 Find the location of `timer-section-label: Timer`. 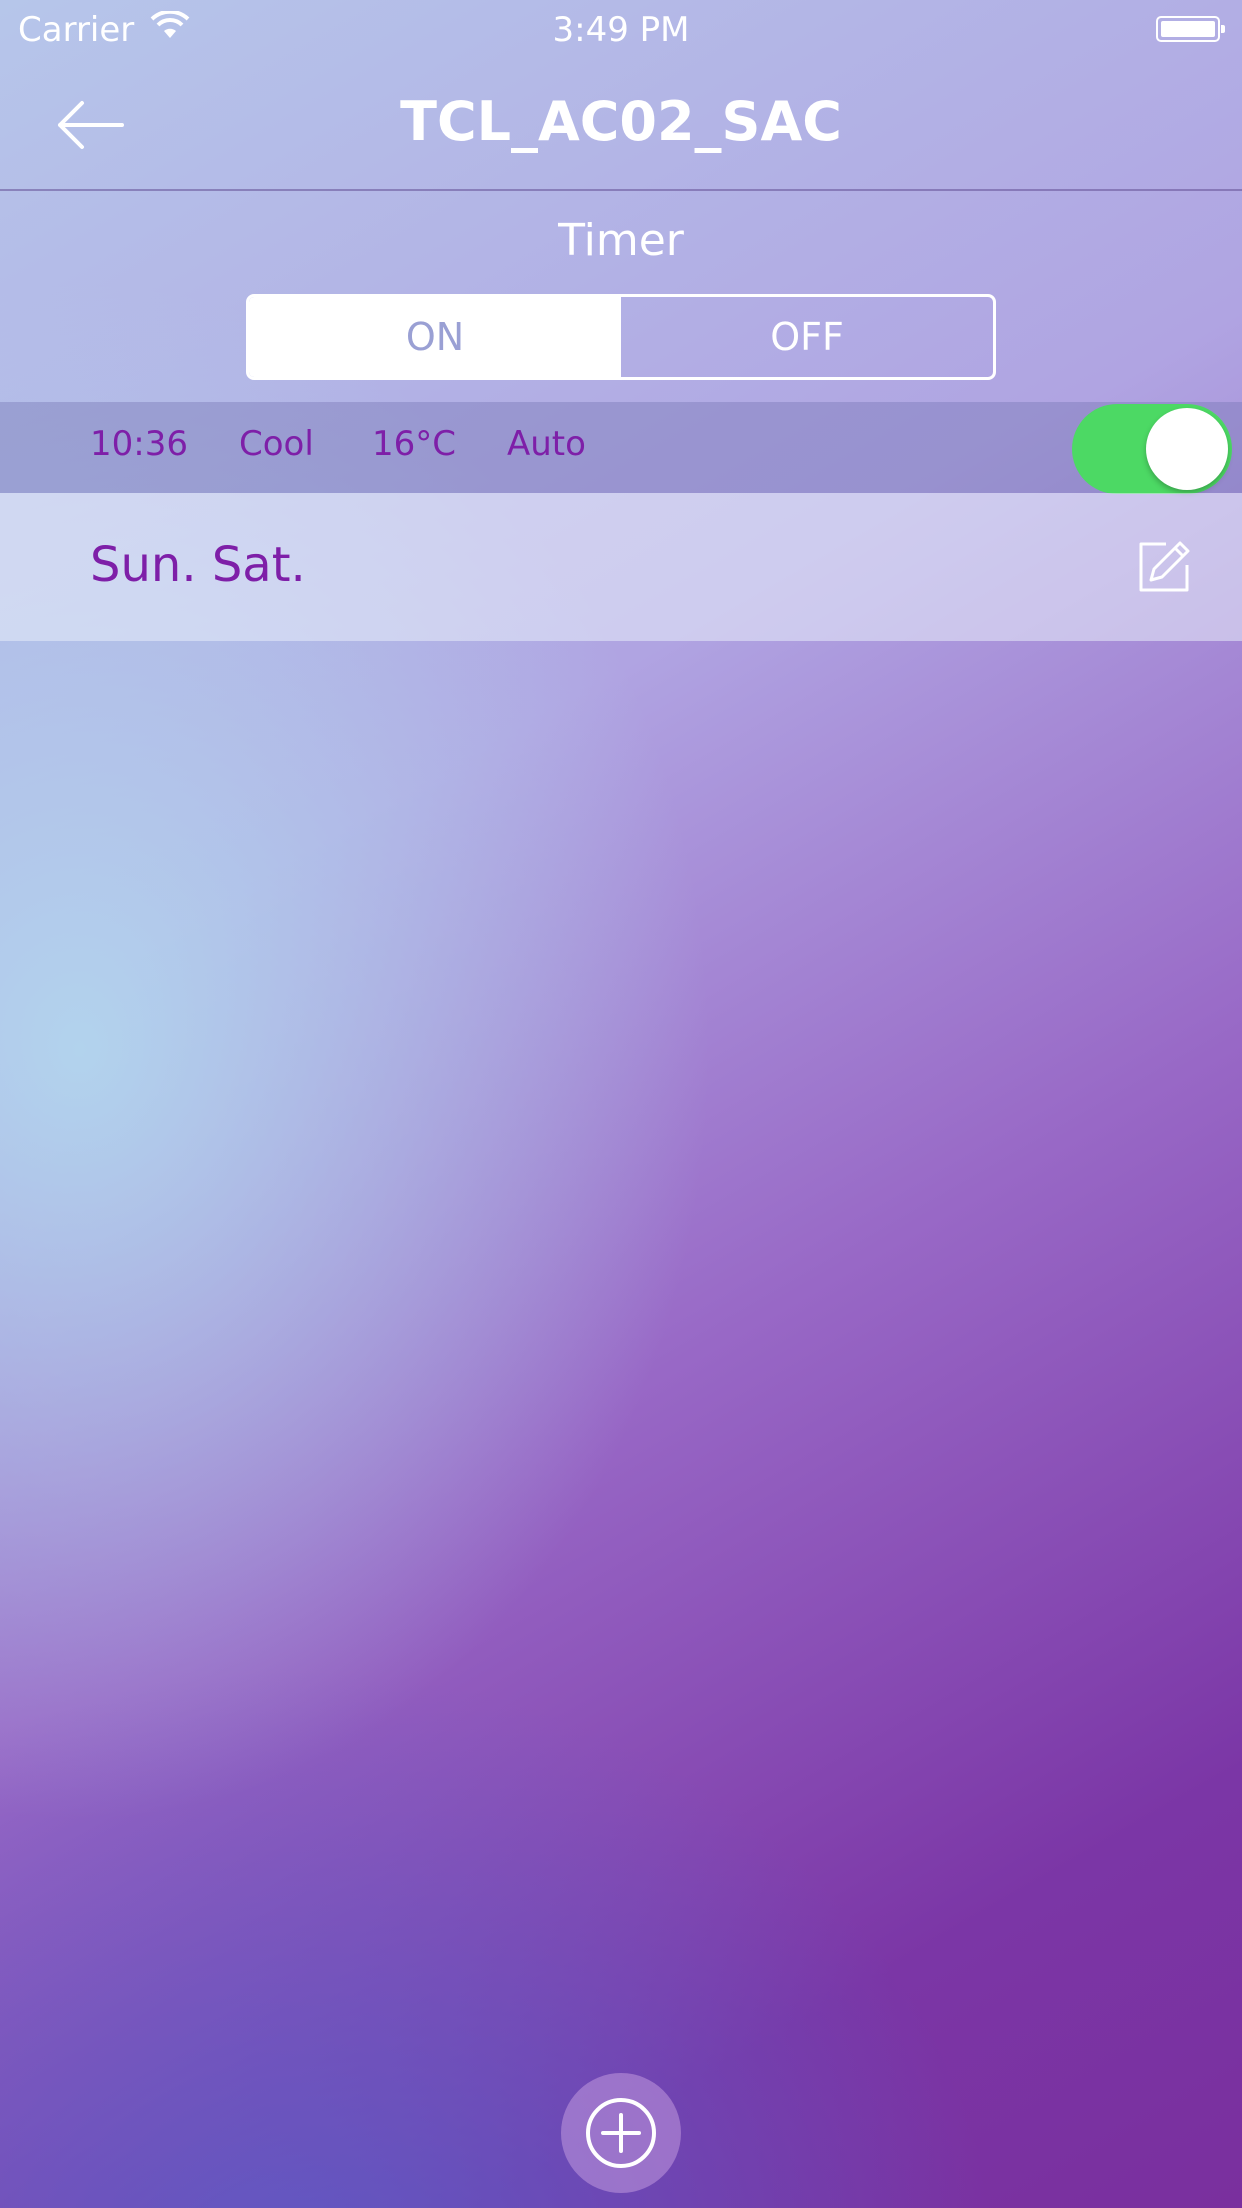

timer-section-label: Timer is located at coordinates (621, 240).